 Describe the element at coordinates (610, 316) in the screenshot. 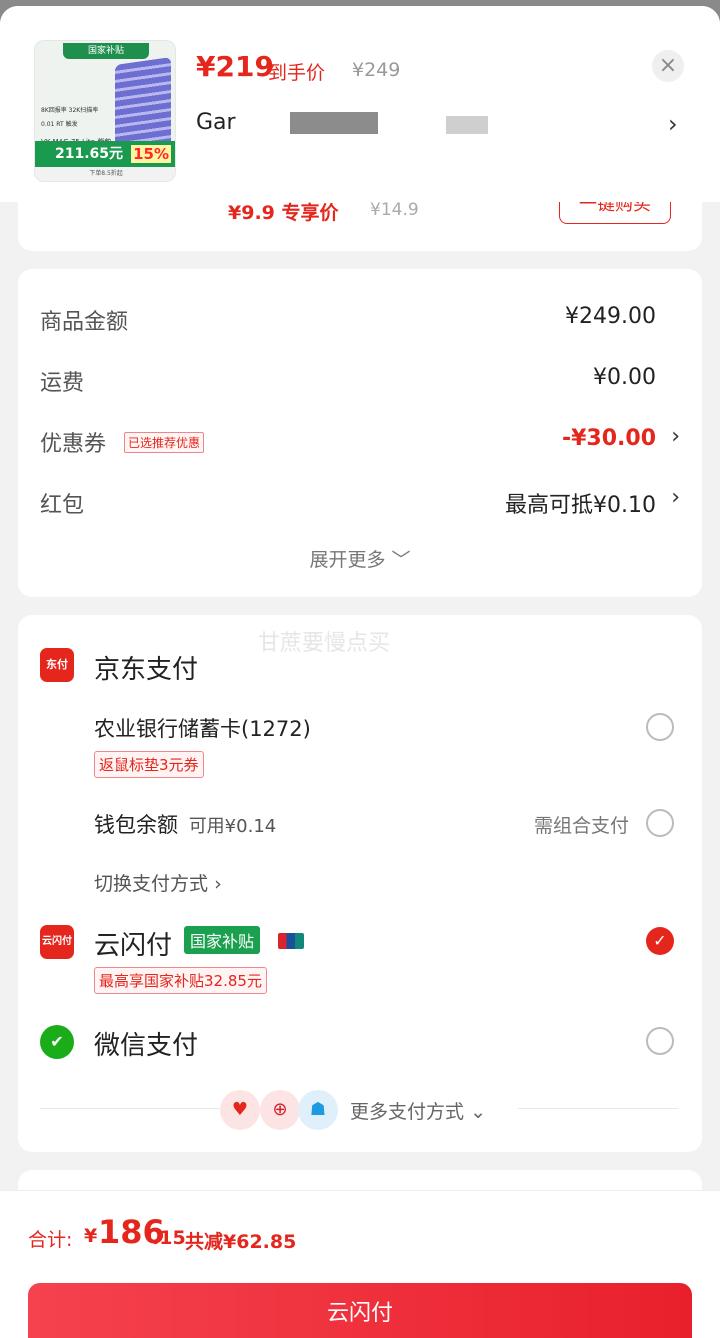

I see `goods-amount-value: ¥249.00` at that location.